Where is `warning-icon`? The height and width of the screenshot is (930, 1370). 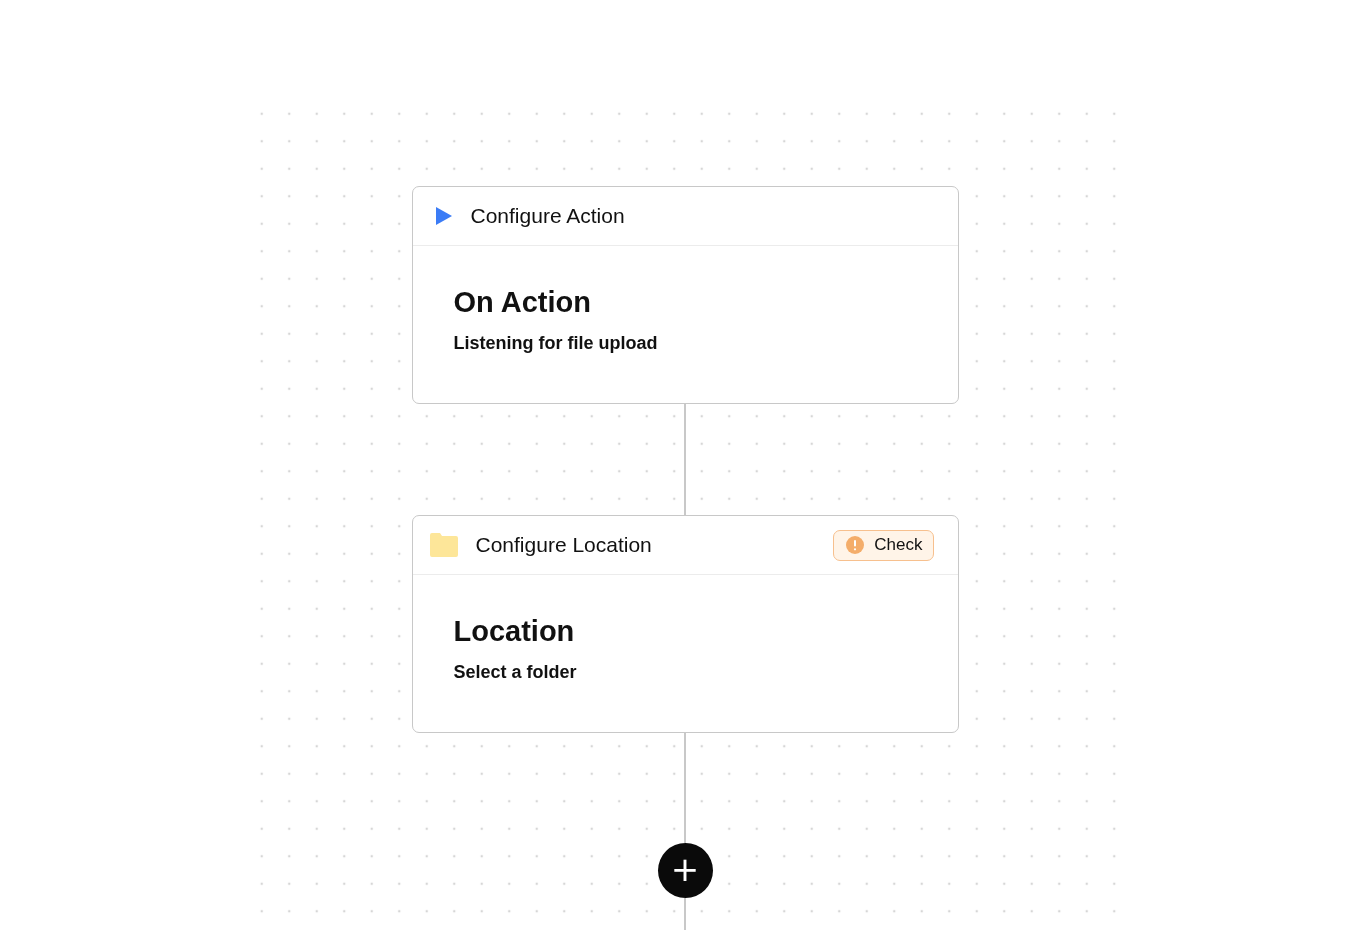 warning-icon is located at coordinates (855, 545).